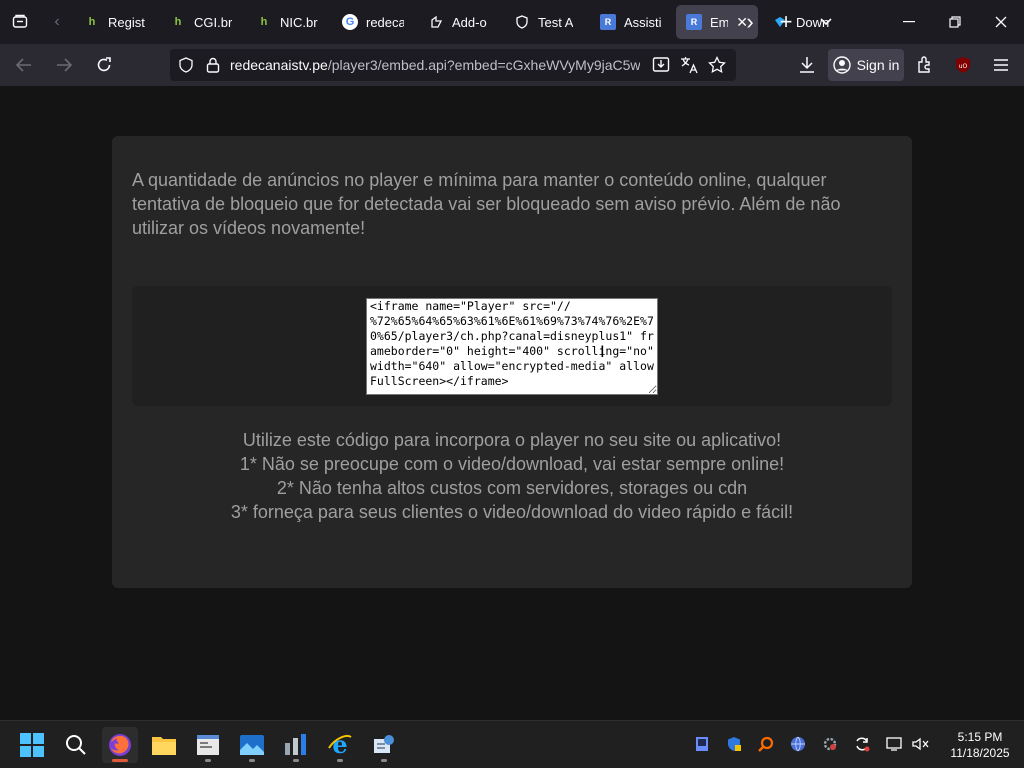  I want to click on back-arrow-icon, so click(24, 65).